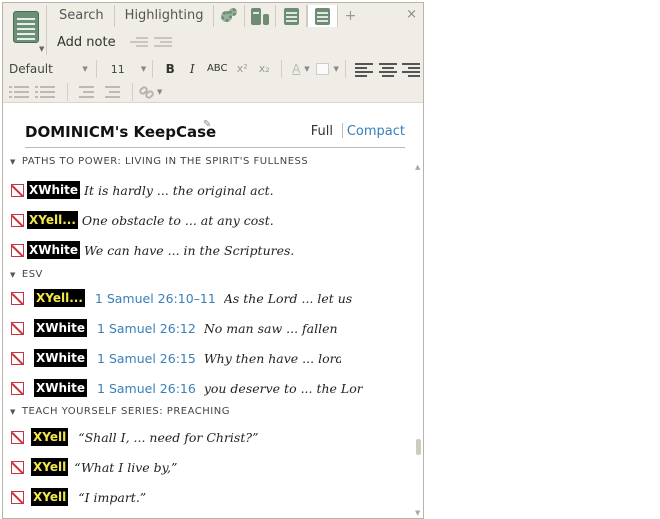  What do you see at coordinates (323, 16) in the screenshot?
I see `tab-notes-active` at bounding box center [323, 16].